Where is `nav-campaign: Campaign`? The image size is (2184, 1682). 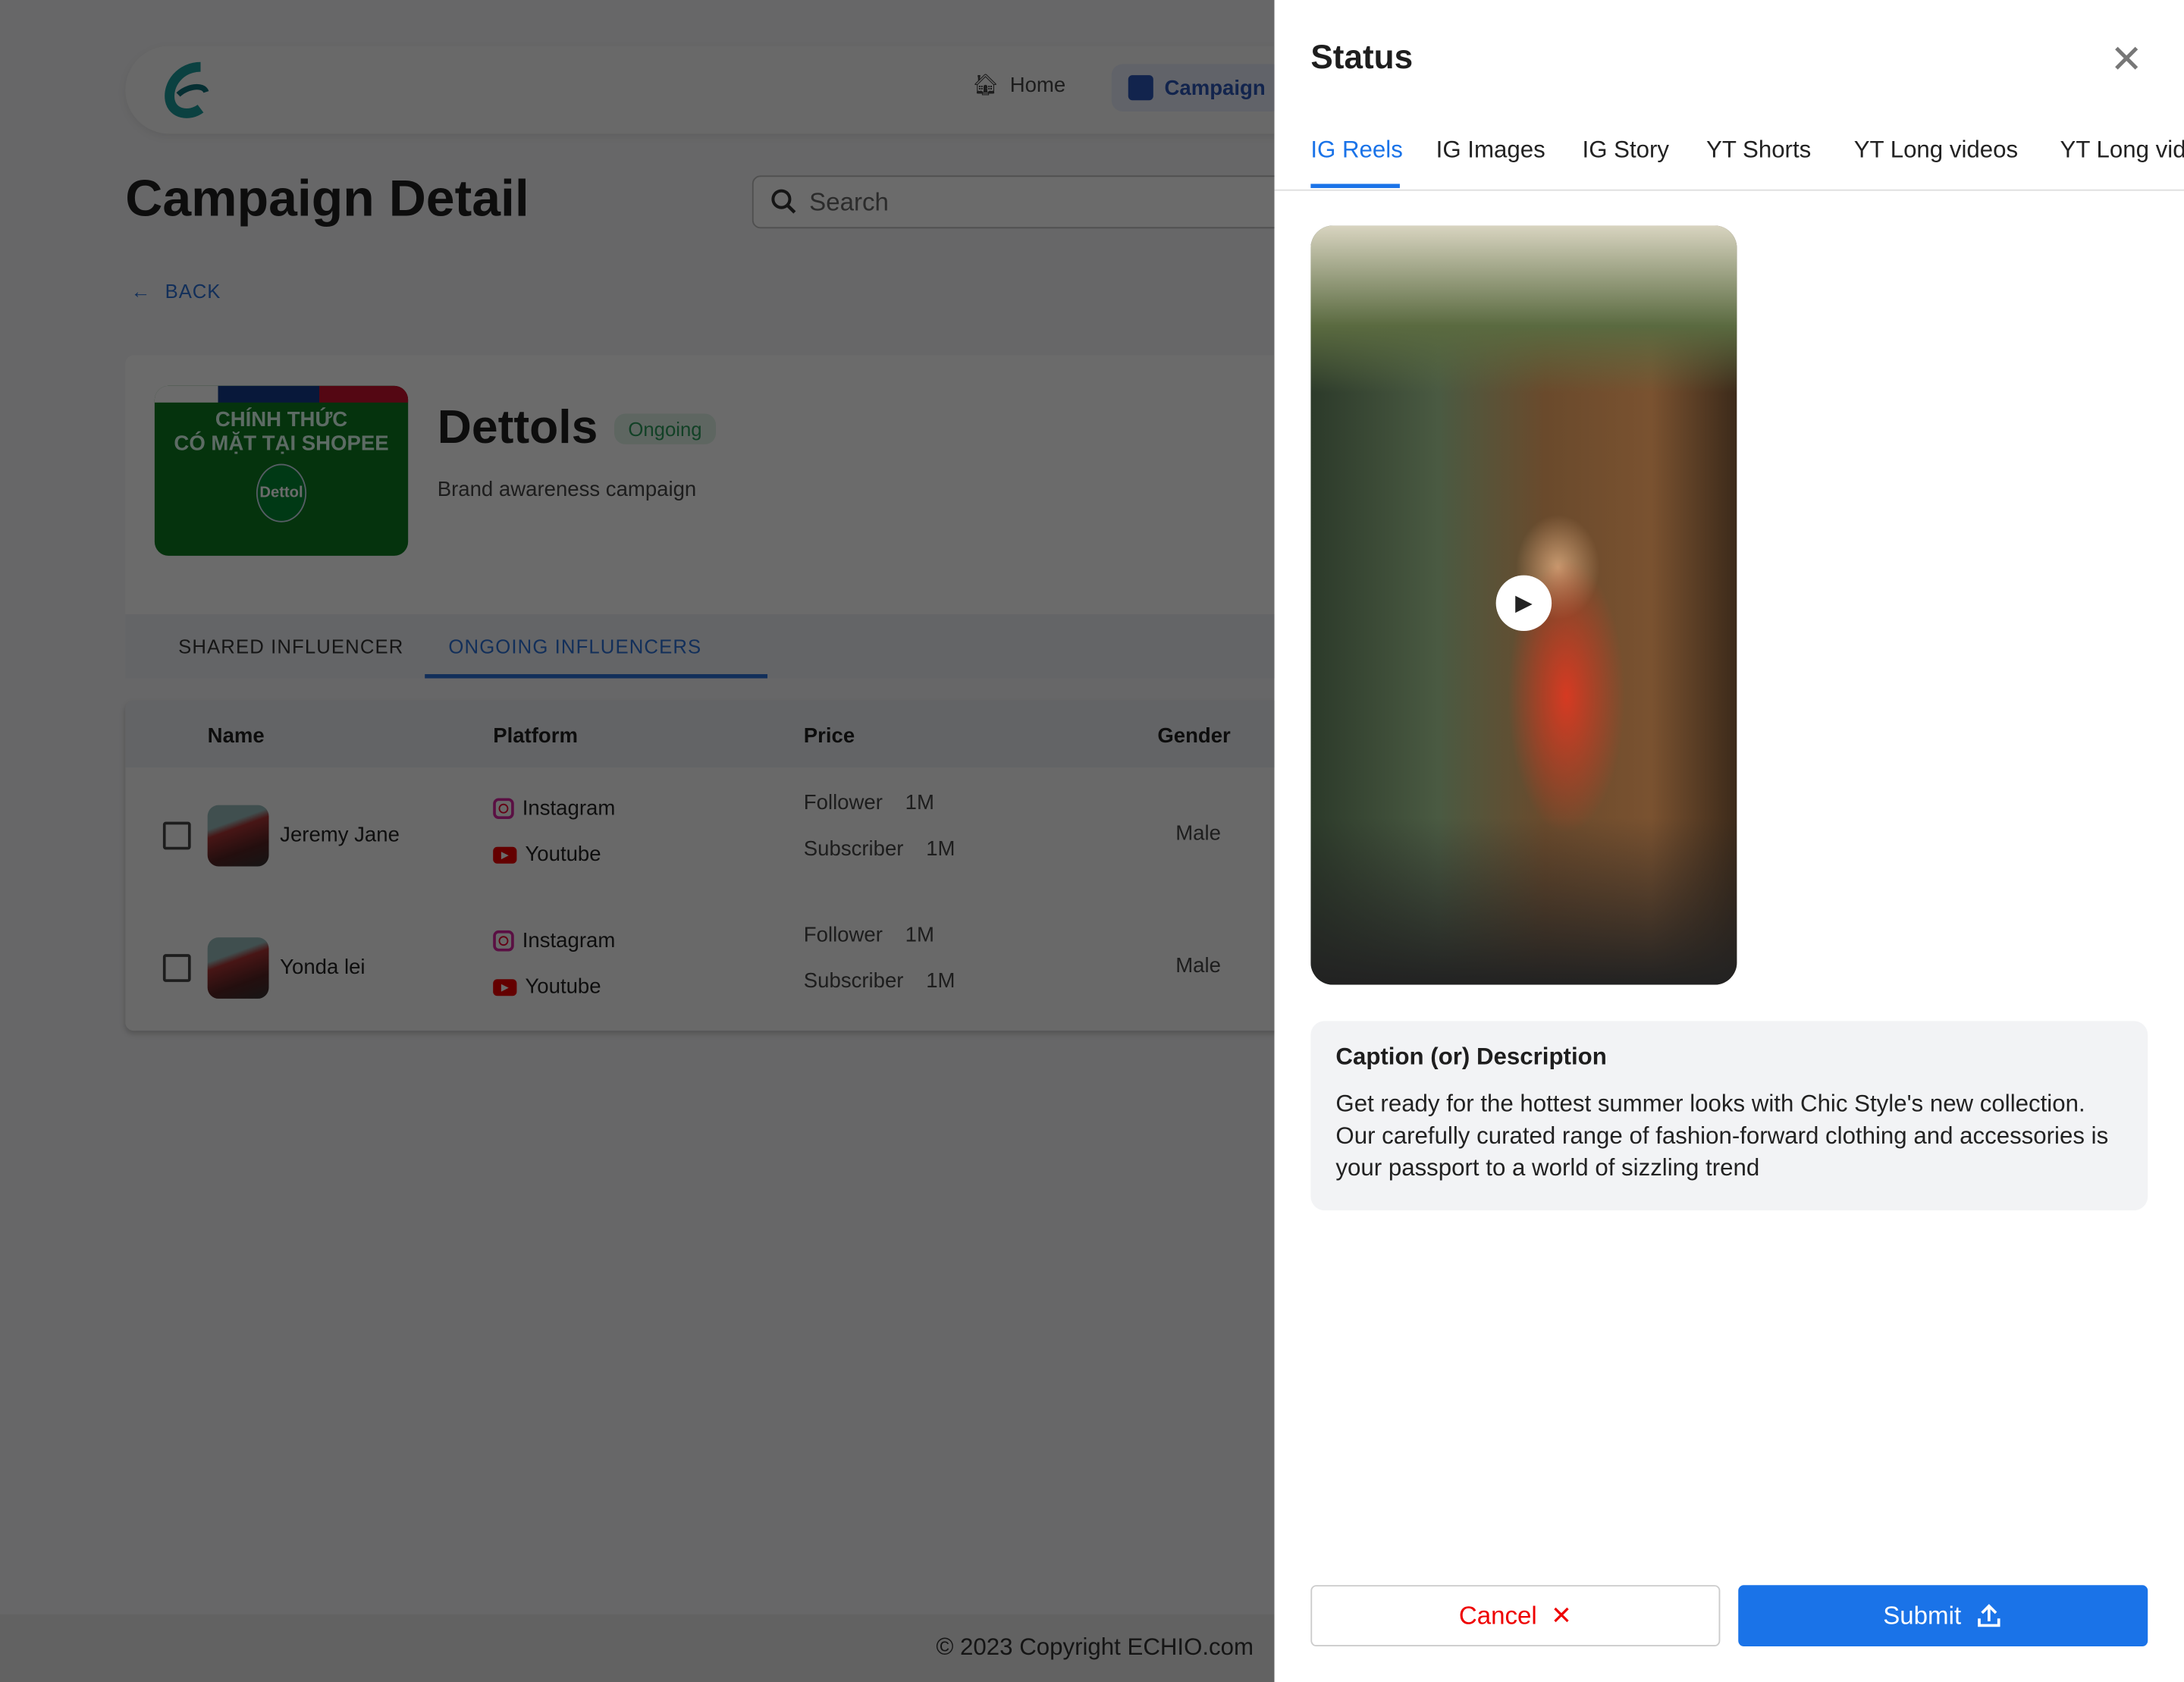
nav-campaign: Campaign is located at coordinates (1193, 87).